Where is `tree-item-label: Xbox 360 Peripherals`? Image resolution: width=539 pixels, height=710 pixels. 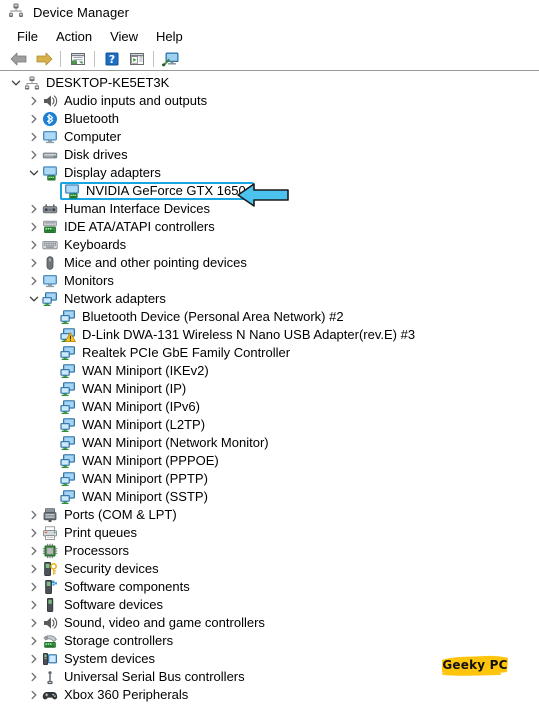
tree-item-label: Xbox 360 Peripherals is located at coordinates (126, 694).